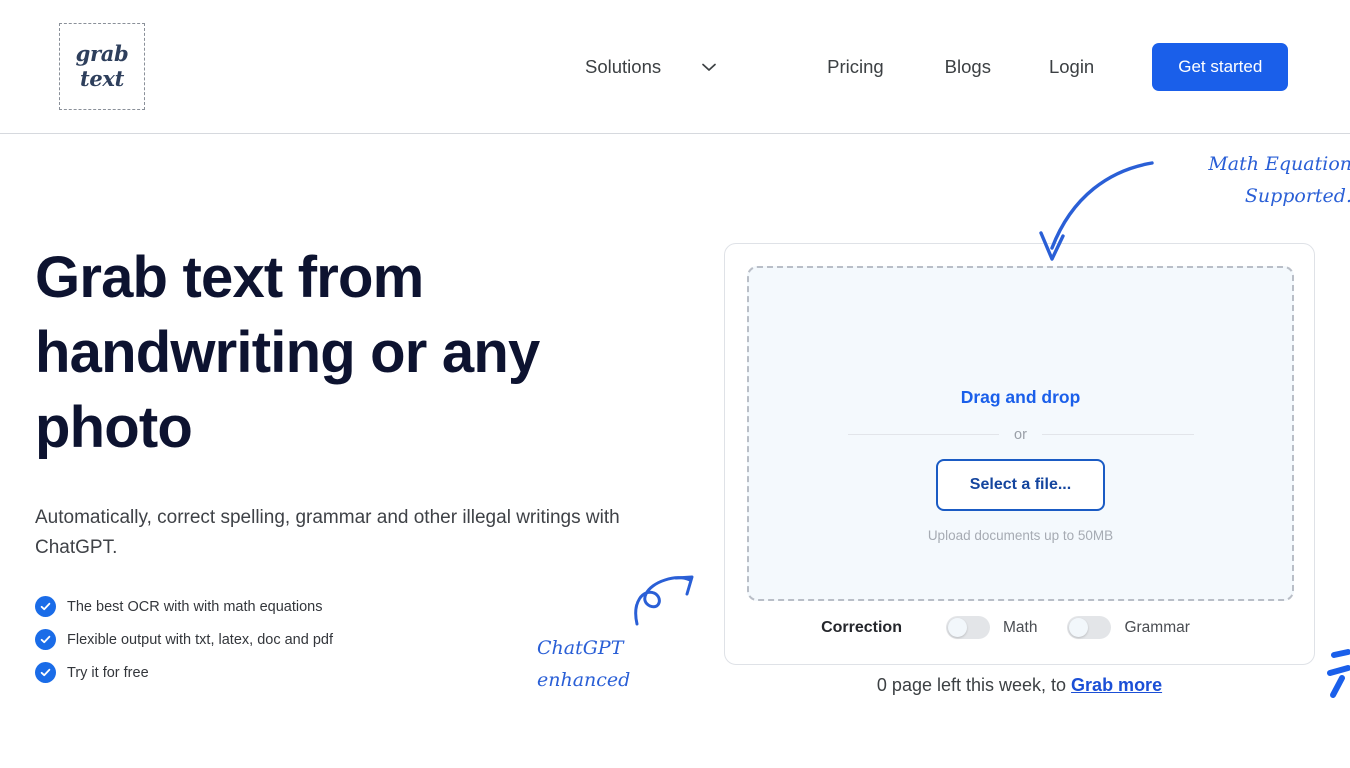  What do you see at coordinates (1020, 535) in the screenshot?
I see `upload-size-hint: Upload documents up to 50MB` at bounding box center [1020, 535].